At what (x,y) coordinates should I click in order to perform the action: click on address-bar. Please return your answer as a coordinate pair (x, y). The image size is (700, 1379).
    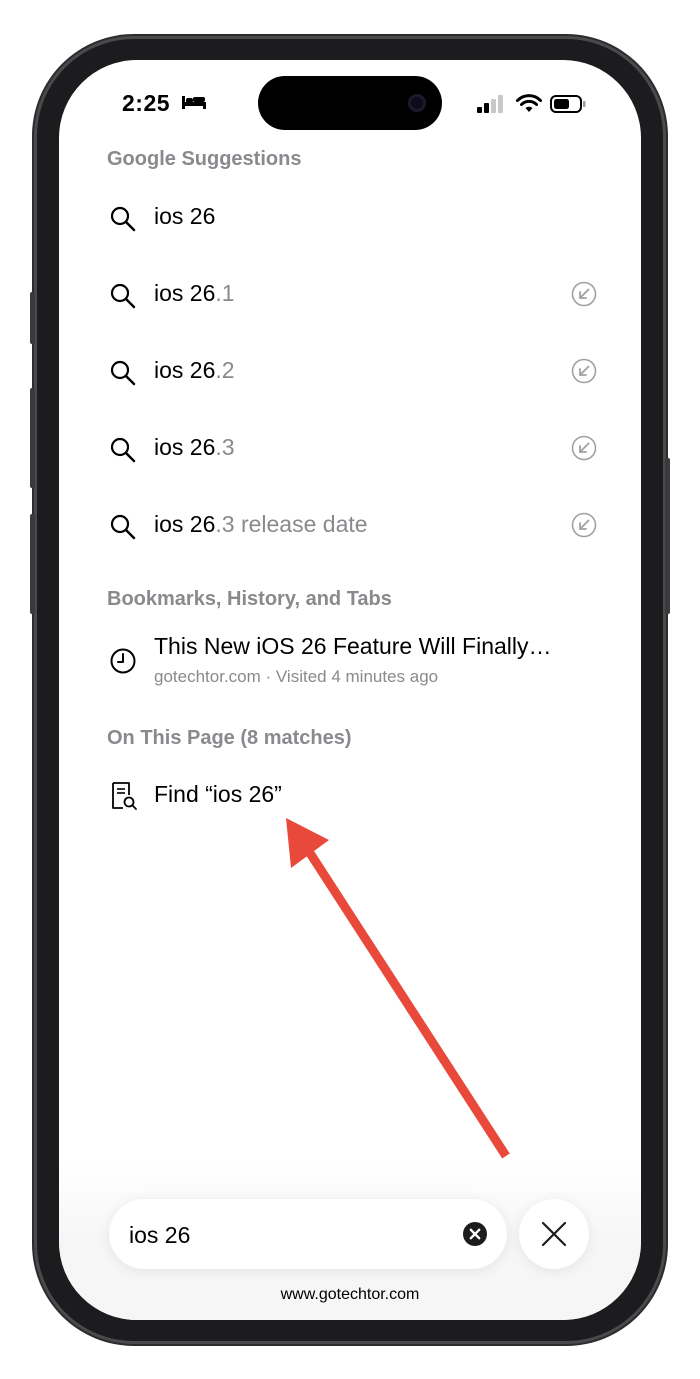
    Looking at the image, I should click on (308, 1234).